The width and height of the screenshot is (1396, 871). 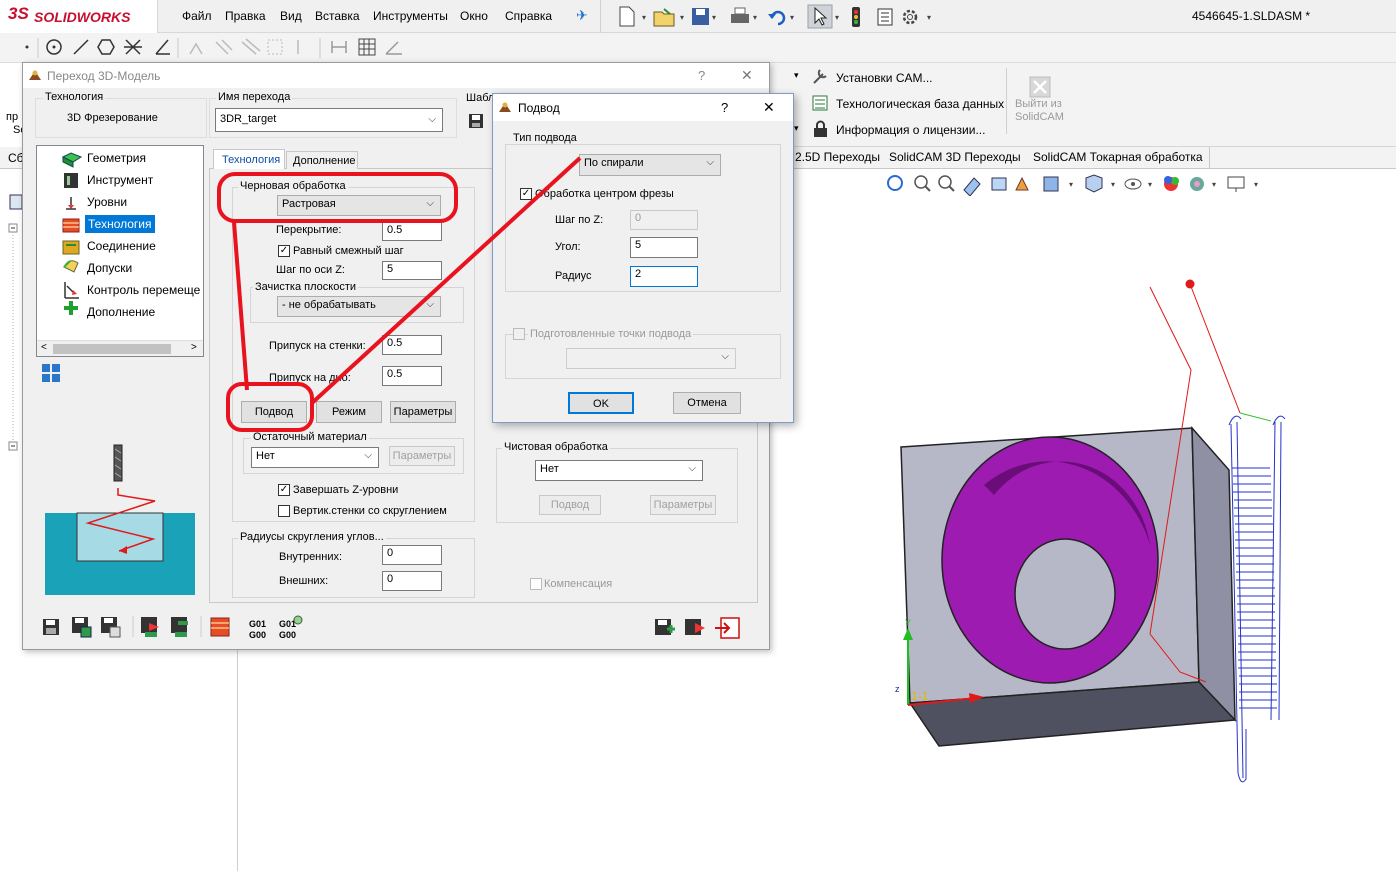 I want to click on tree-item-tolerance: Допуски, so click(x=109, y=268).